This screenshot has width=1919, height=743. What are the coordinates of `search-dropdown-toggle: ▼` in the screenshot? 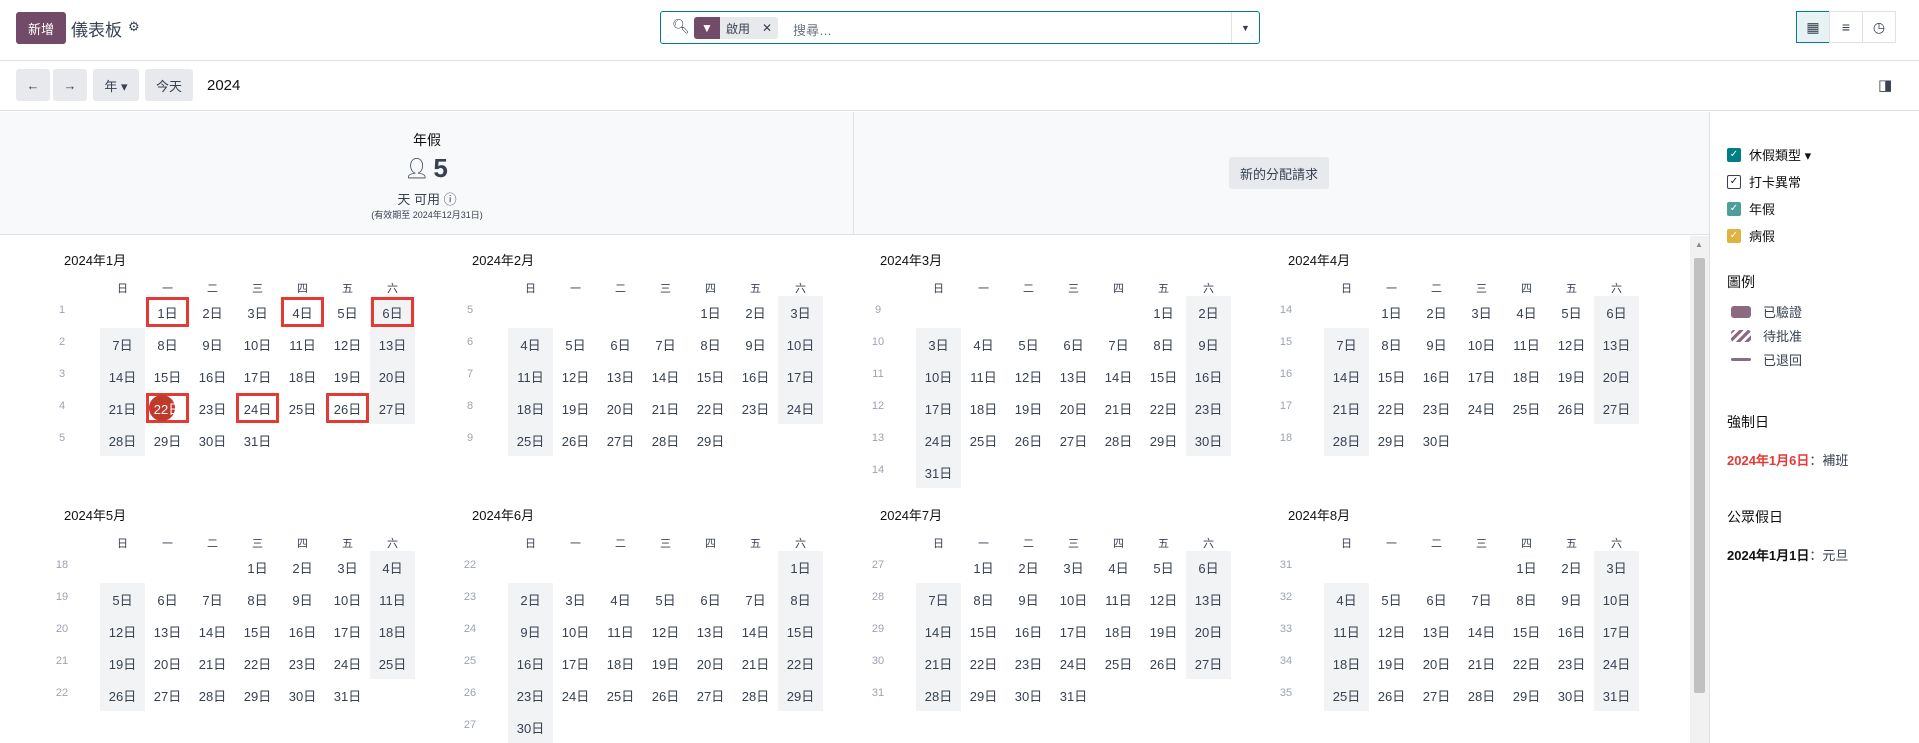 It's located at (1245, 27).